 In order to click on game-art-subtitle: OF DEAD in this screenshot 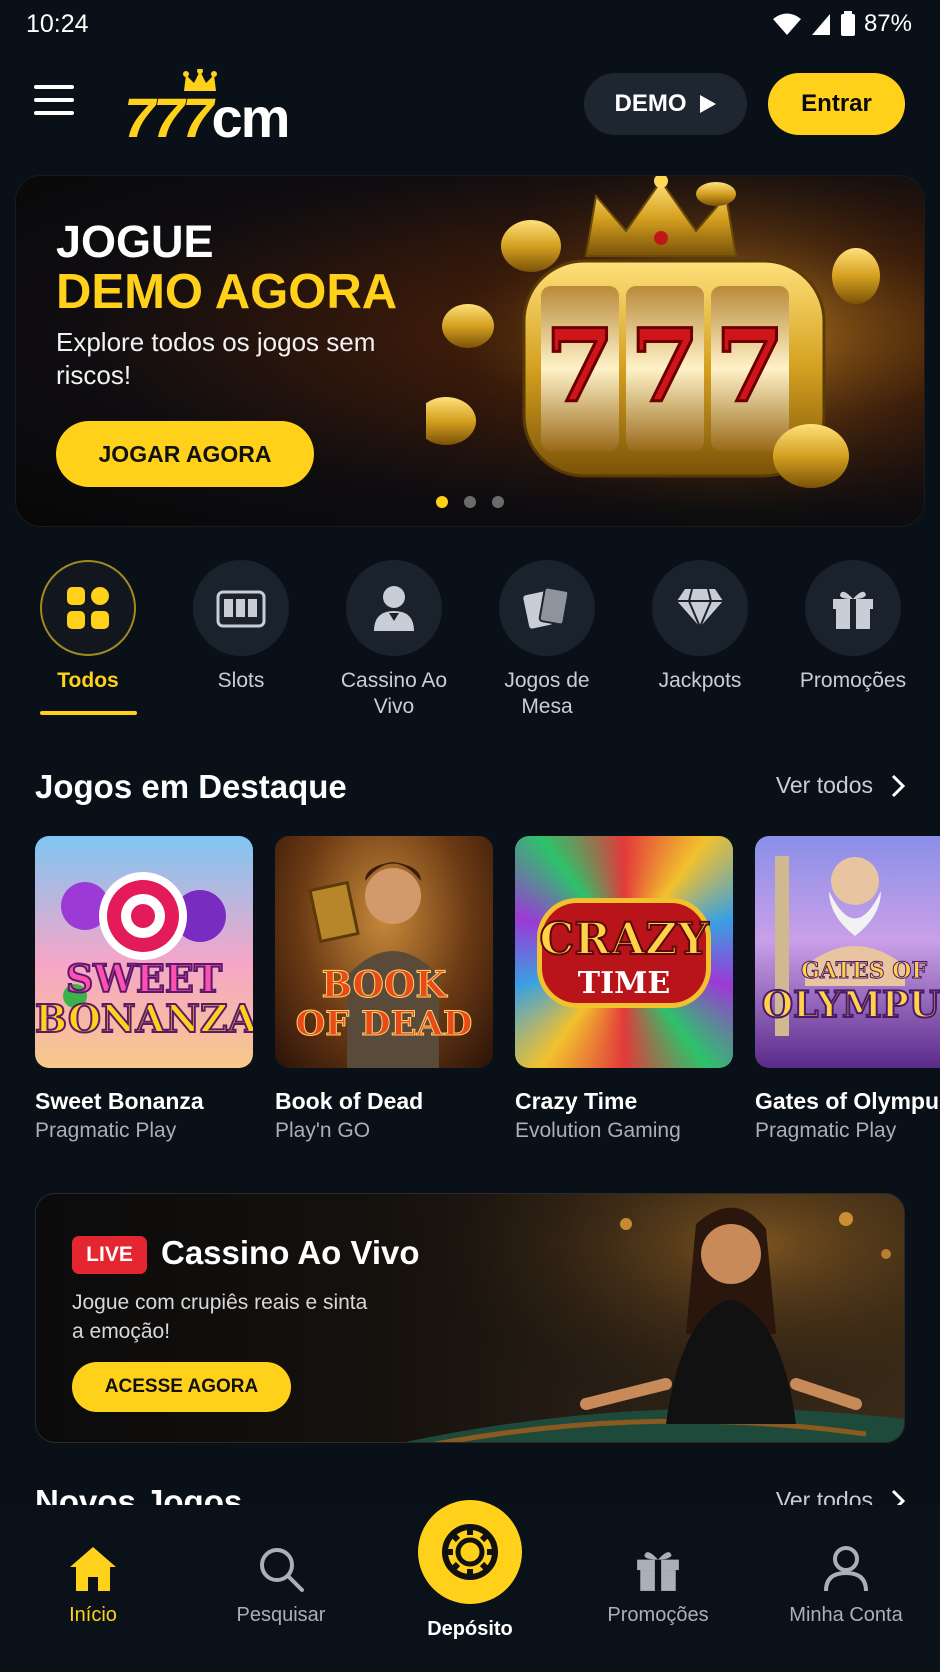, I will do `click(384, 1024)`.